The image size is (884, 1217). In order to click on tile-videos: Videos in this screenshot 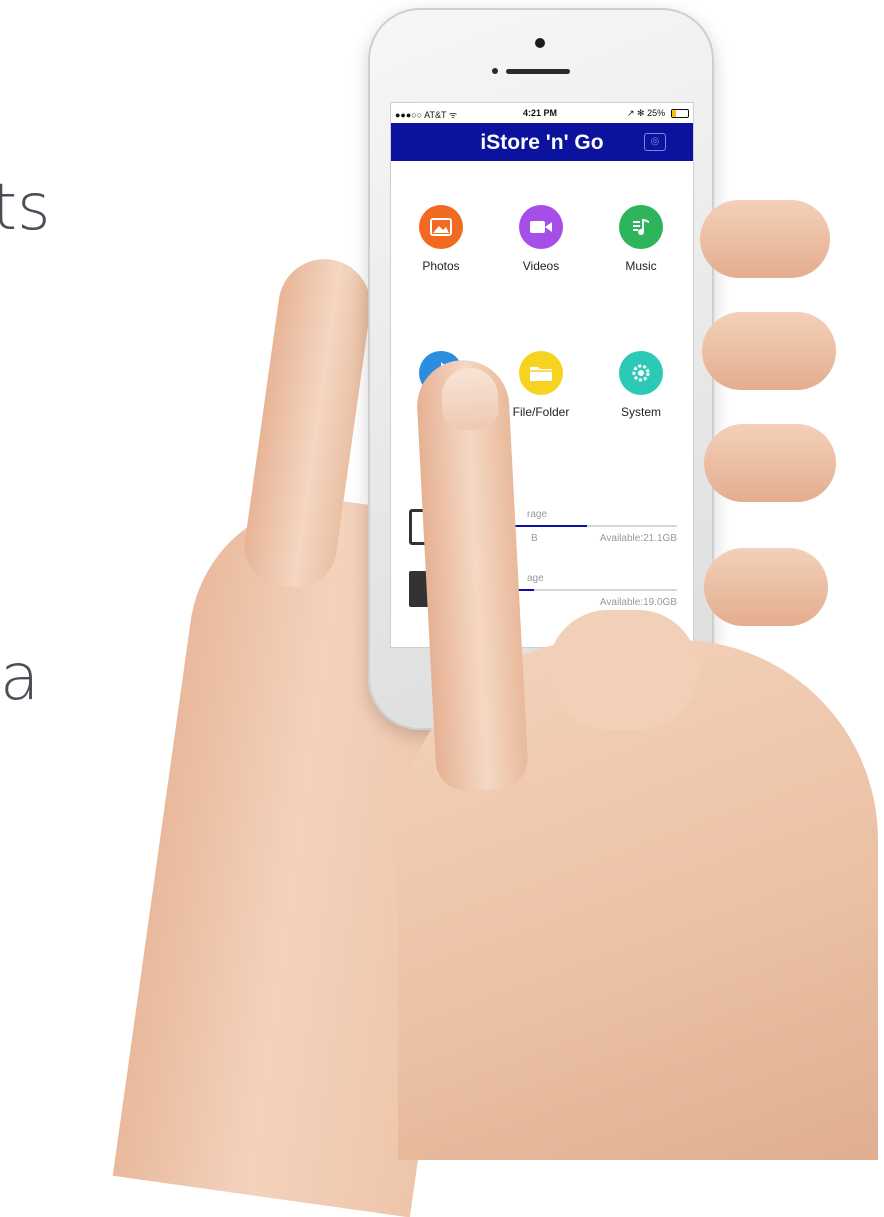, I will do `click(541, 239)`.